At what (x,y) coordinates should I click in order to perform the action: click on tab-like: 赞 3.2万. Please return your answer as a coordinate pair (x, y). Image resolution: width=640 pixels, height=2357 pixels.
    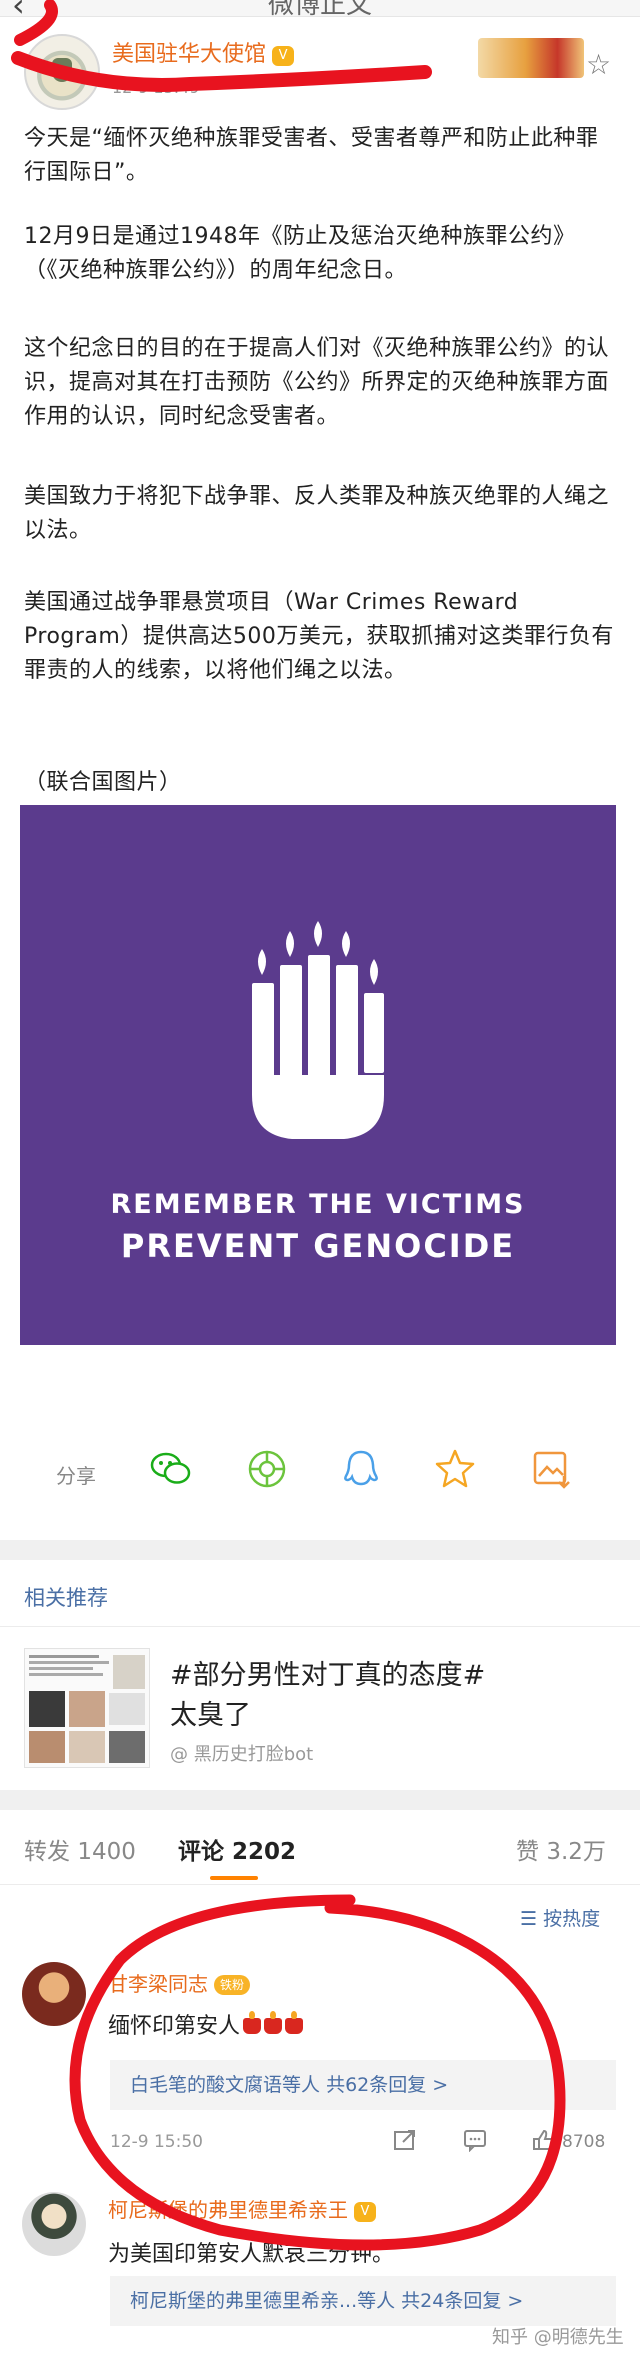
    Looking at the image, I should click on (561, 1849).